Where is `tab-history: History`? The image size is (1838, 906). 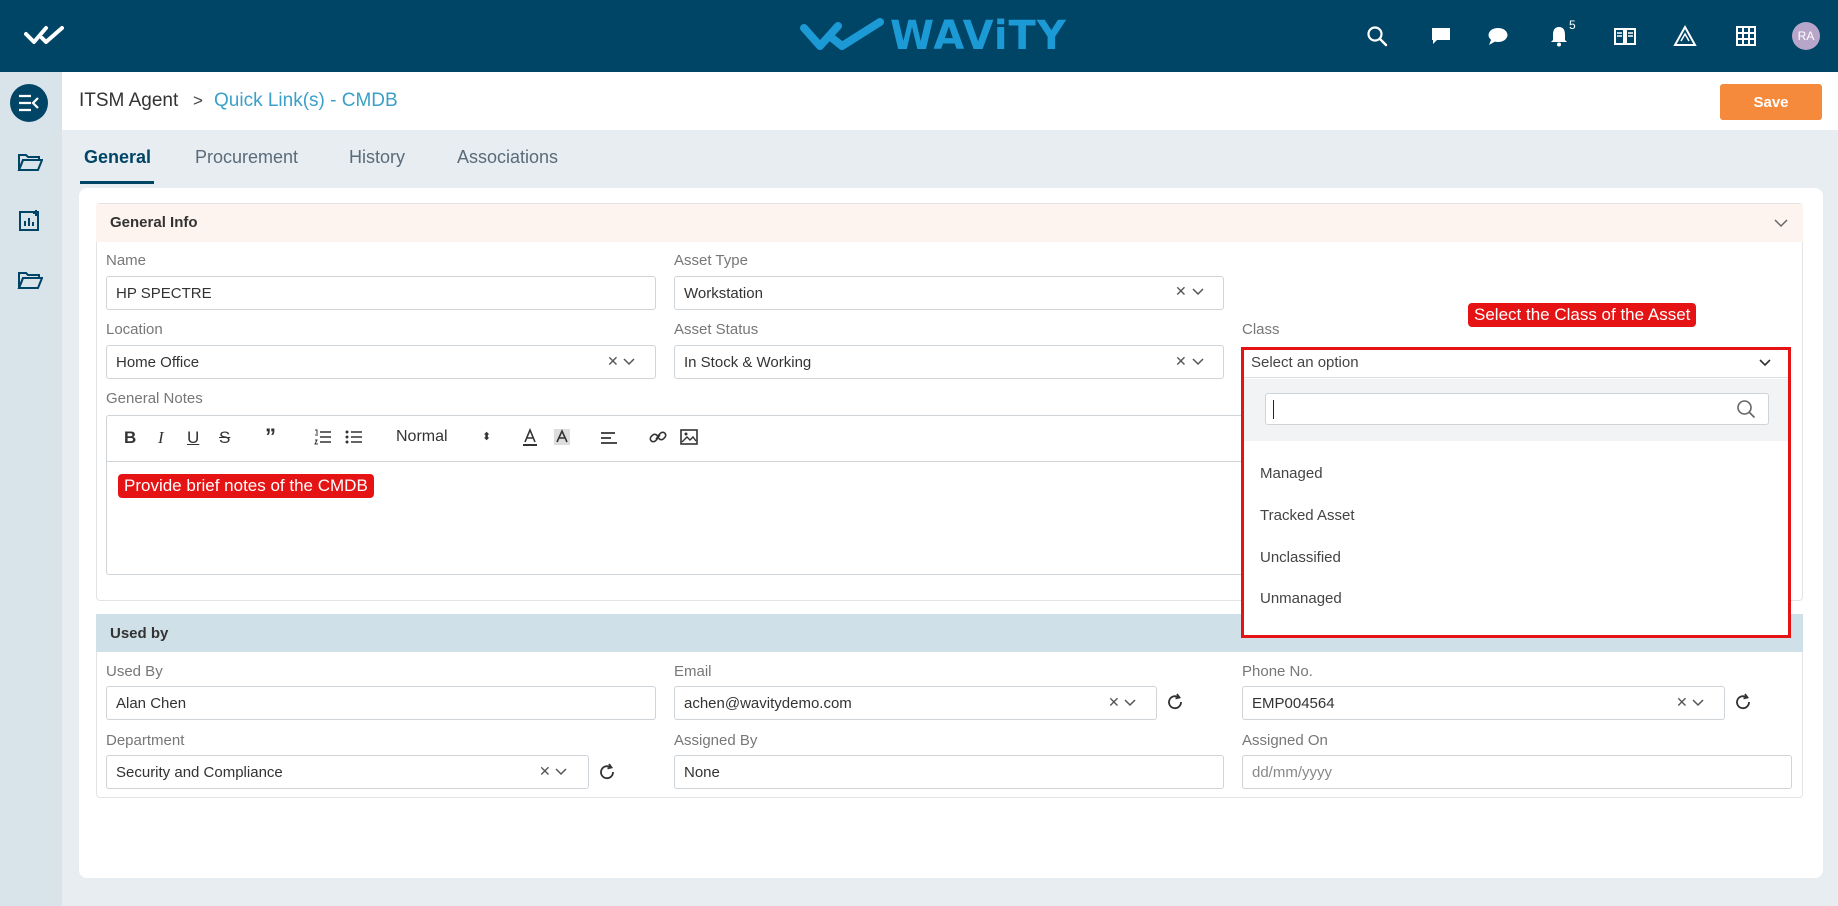
tab-history: History is located at coordinates (377, 157).